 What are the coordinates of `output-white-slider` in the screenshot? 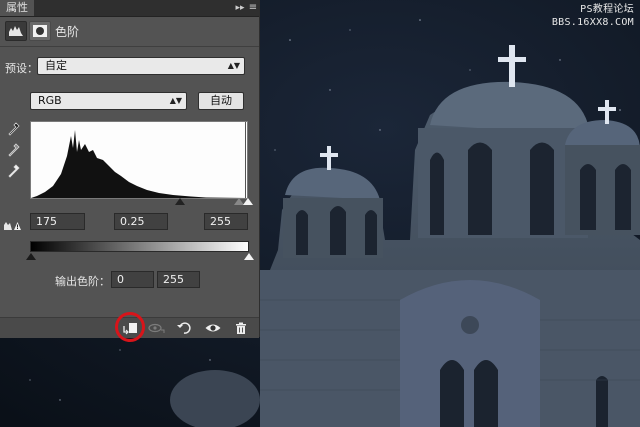 It's located at (249, 256).